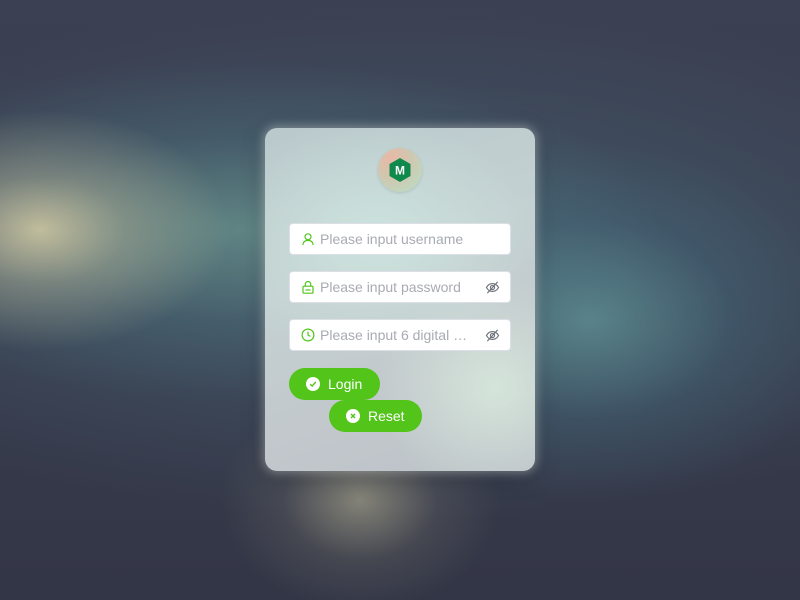 This screenshot has height=600, width=800. I want to click on reset-button: Reset, so click(375, 416).